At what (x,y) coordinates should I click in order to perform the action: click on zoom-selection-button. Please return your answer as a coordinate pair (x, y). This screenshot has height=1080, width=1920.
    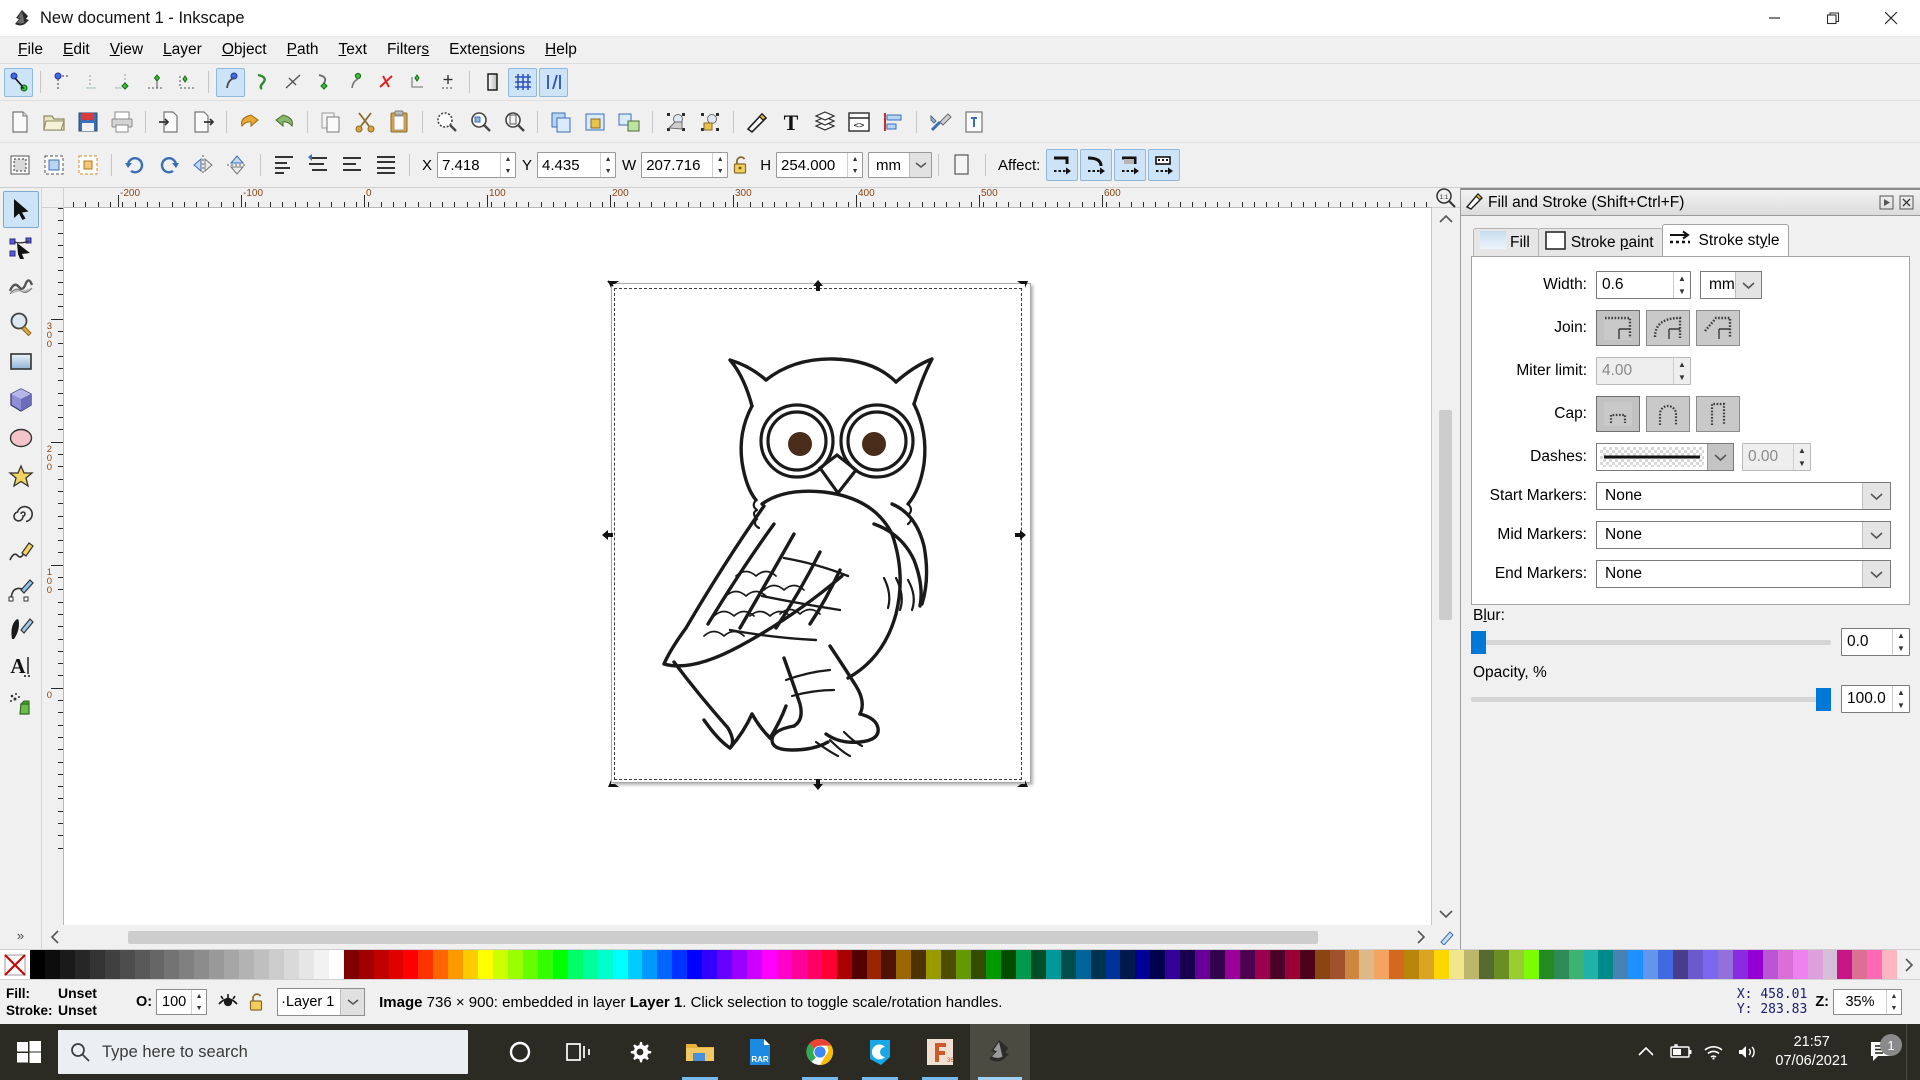
    Looking at the image, I should click on (446, 122).